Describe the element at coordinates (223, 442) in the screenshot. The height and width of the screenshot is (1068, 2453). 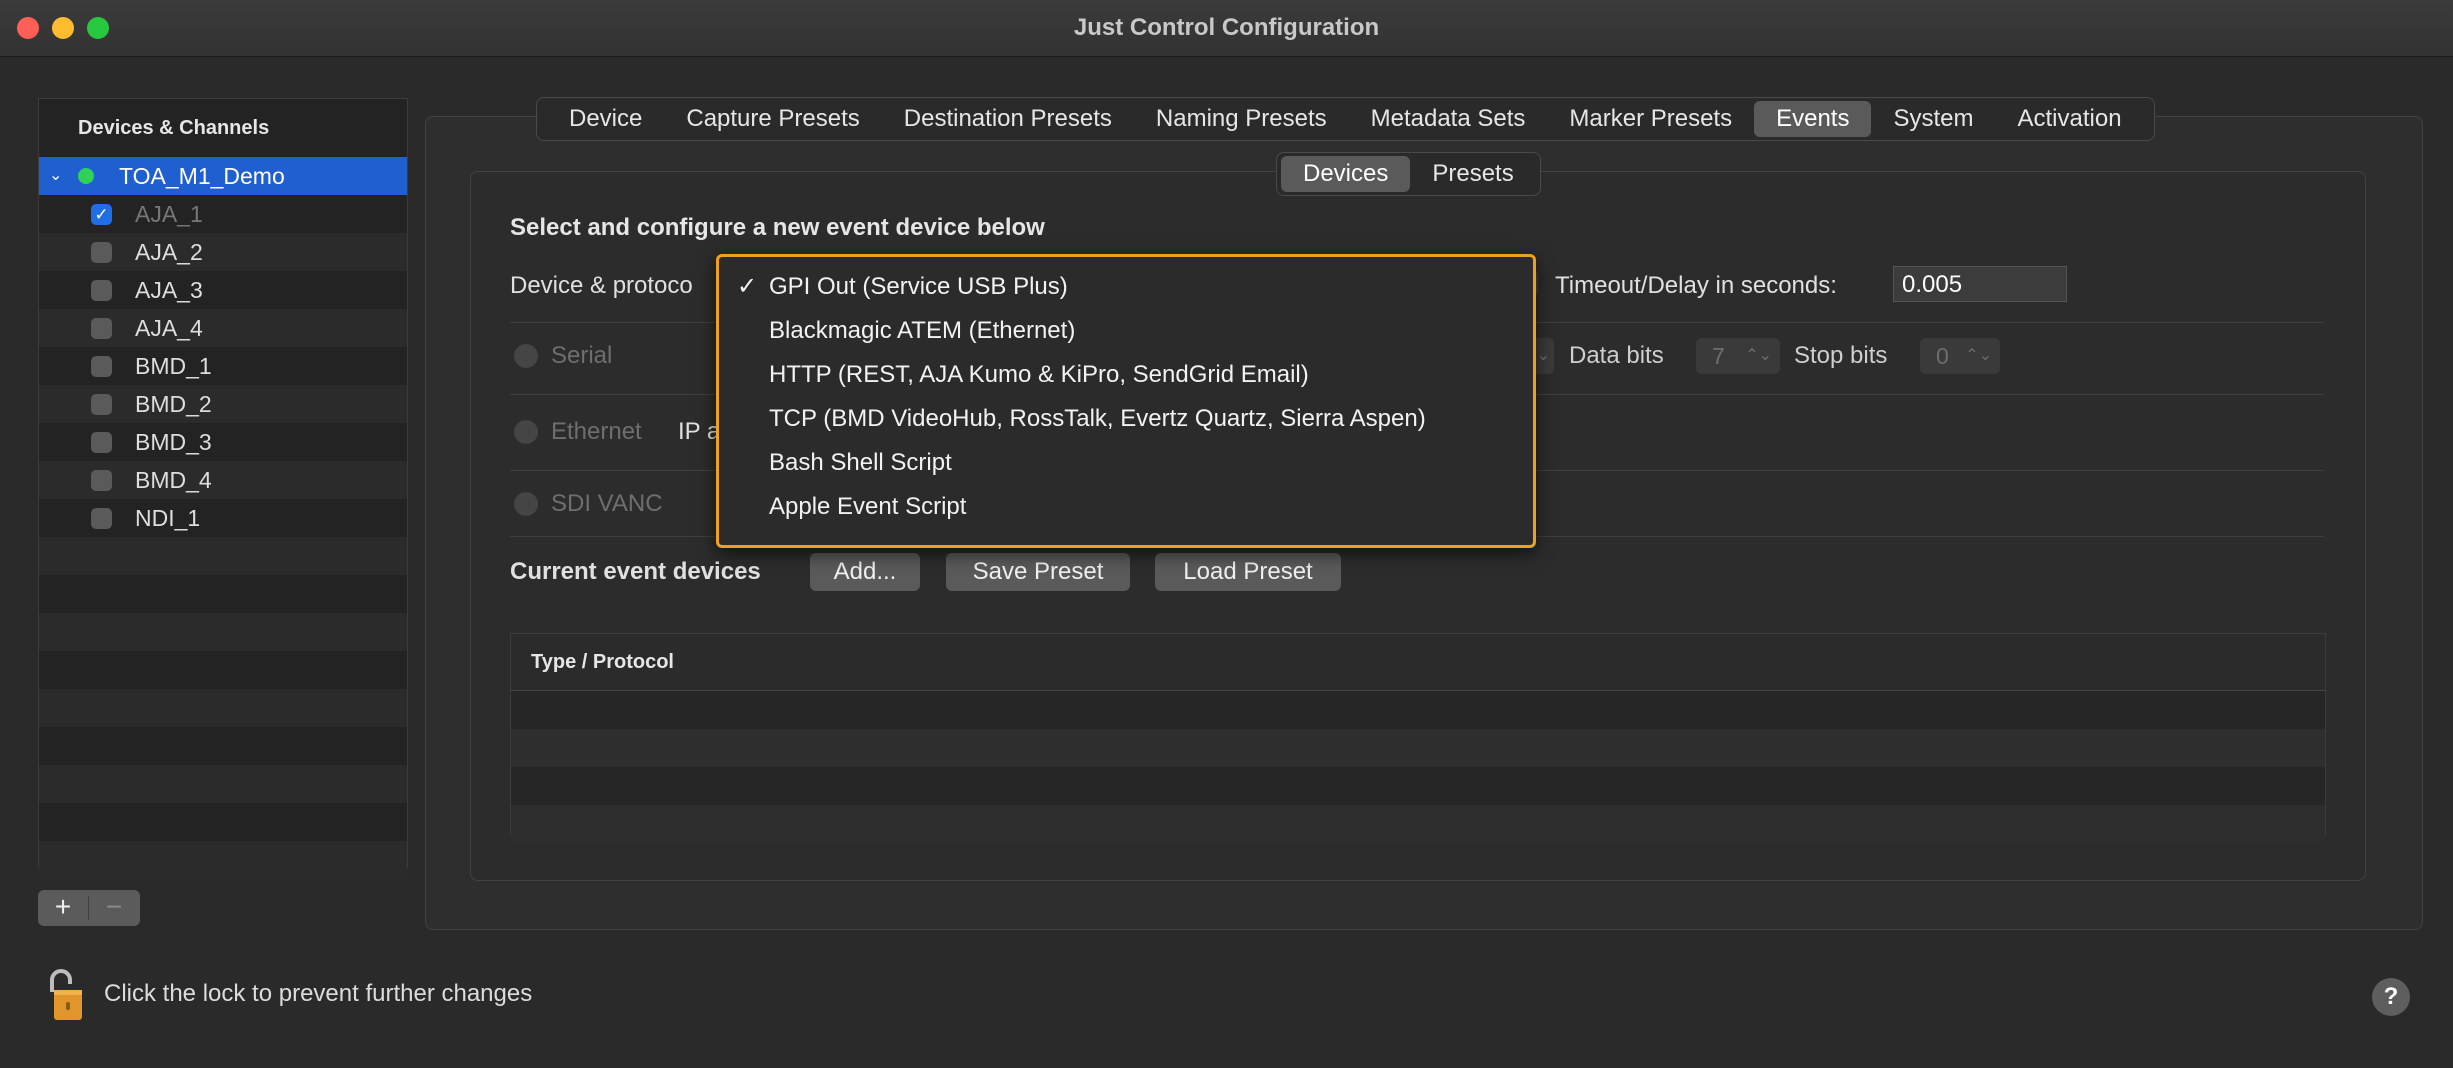
I see `tree-item-channel: BMD_3` at that location.